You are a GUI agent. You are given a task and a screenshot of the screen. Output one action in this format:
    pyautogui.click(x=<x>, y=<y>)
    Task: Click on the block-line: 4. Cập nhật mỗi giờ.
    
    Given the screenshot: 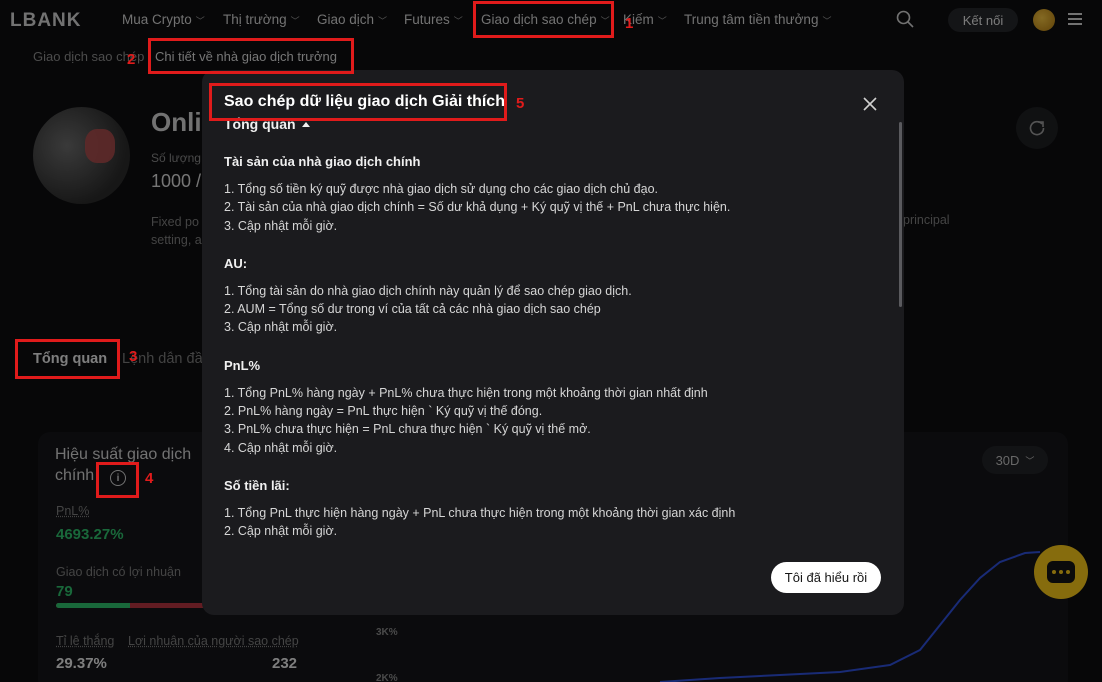 What is the action you would take?
    pyautogui.click(x=281, y=447)
    